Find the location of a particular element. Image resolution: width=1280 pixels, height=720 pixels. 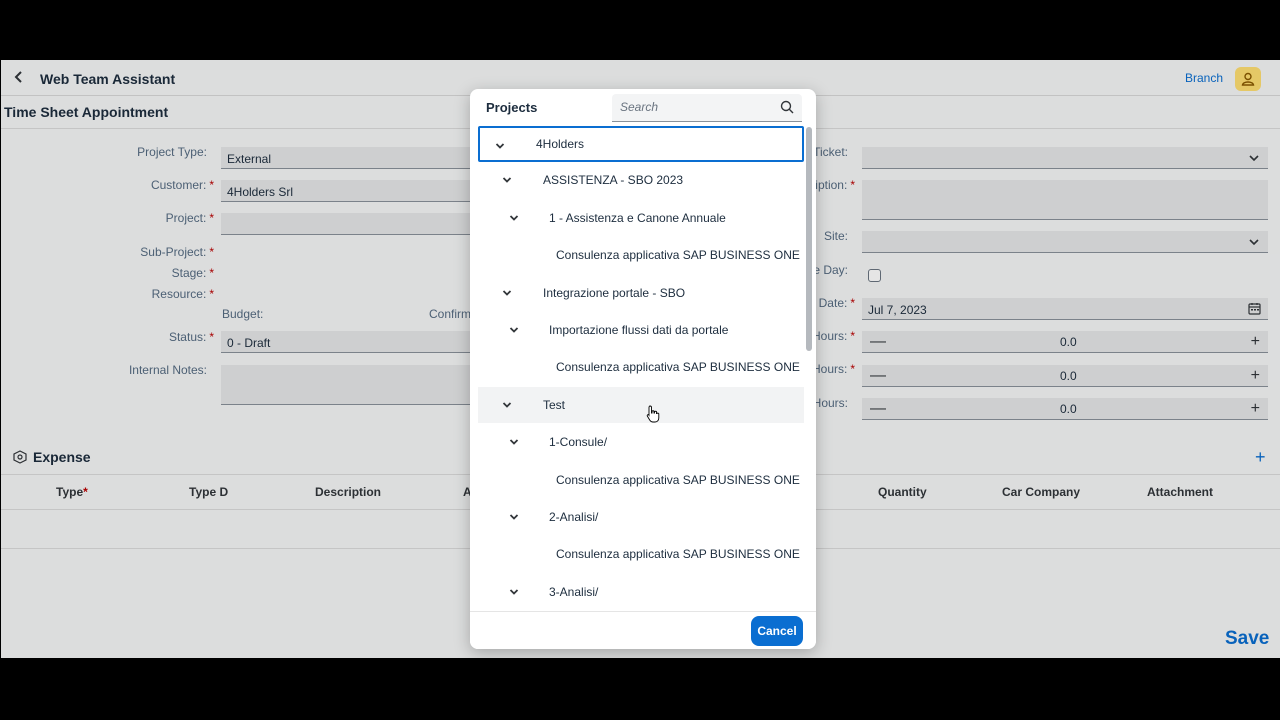

tree-item-label: Importazione flussi dati da portale is located at coordinates (639, 330).